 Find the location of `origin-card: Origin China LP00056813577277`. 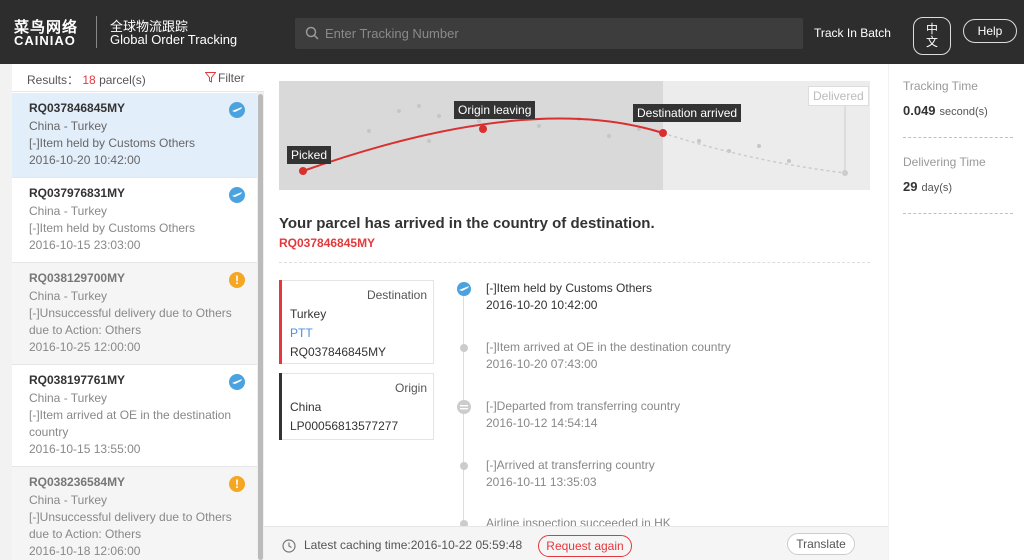

origin-card: Origin China LP00056813577277 is located at coordinates (356, 406).